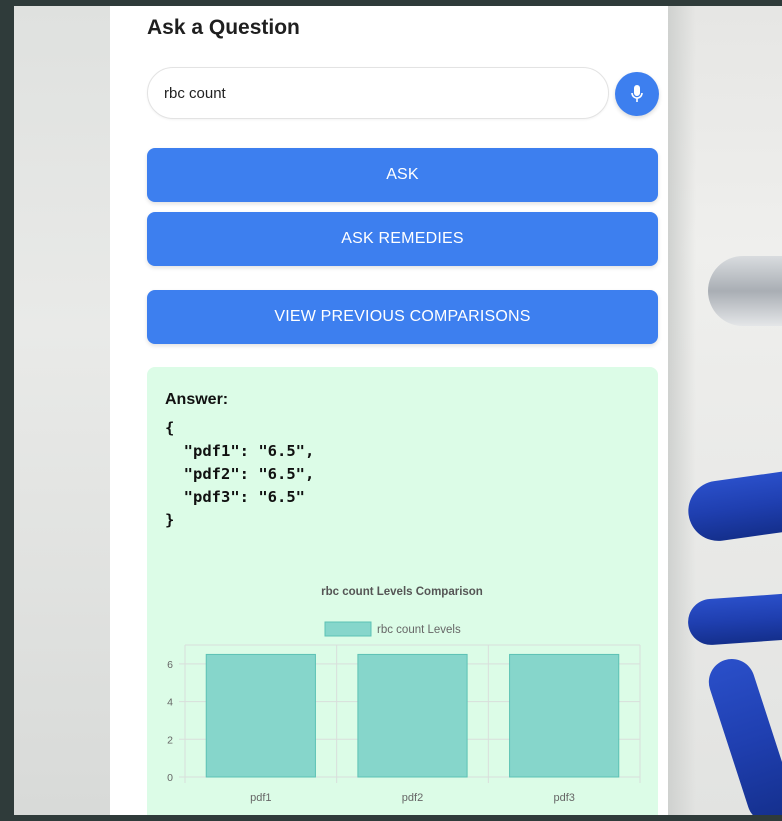 This screenshot has height=821, width=782. What do you see at coordinates (378, 93) in the screenshot?
I see `question-input` at bounding box center [378, 93].